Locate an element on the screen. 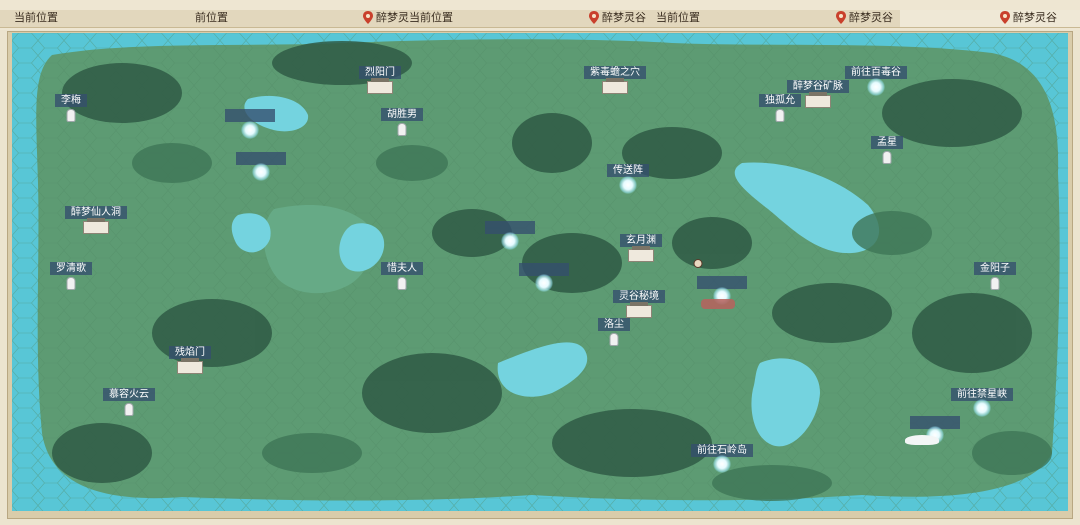 This screenshot has height=525, width=1080. village-icon is located at coordinates (718, 304).